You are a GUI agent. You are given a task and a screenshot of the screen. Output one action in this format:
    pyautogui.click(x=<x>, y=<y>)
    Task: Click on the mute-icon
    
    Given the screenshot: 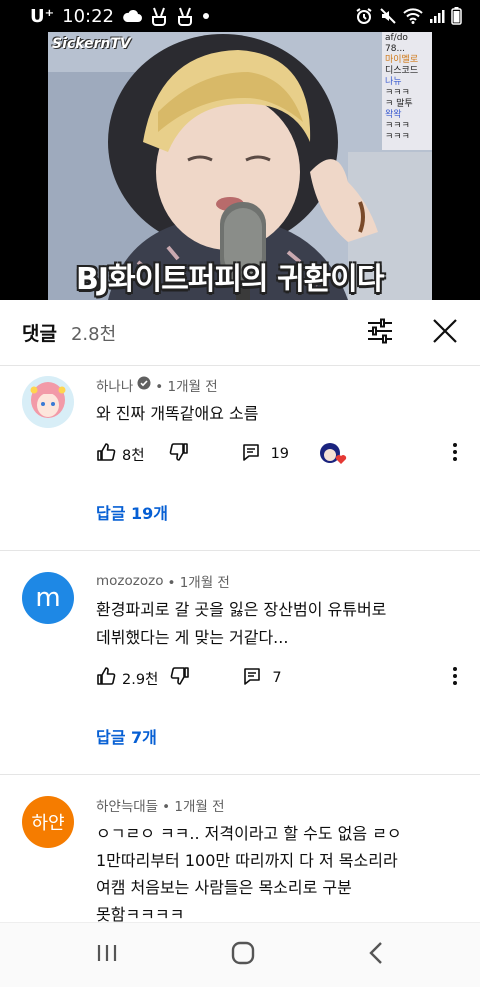 What is the action you would take?
    pyautogui.click(x=388, y=16)
    